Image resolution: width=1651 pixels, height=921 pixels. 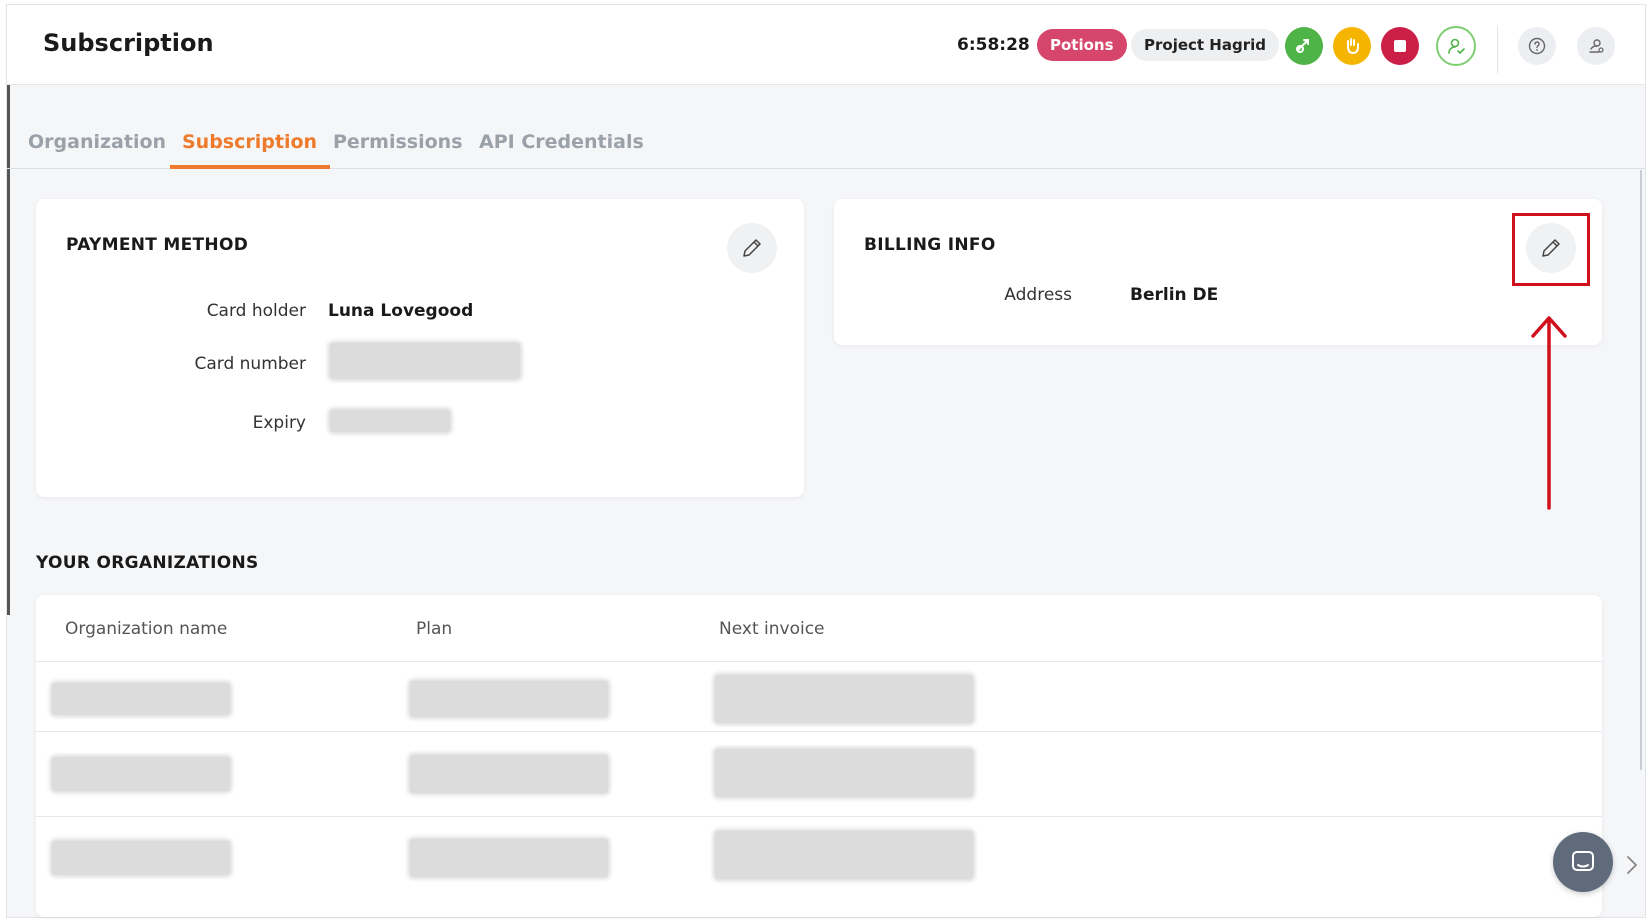 What do you see at coordinates (772, 629) in the screenshot?
I see `column-header-next-invoice: Next invoice` at bounding box center [772, 629].